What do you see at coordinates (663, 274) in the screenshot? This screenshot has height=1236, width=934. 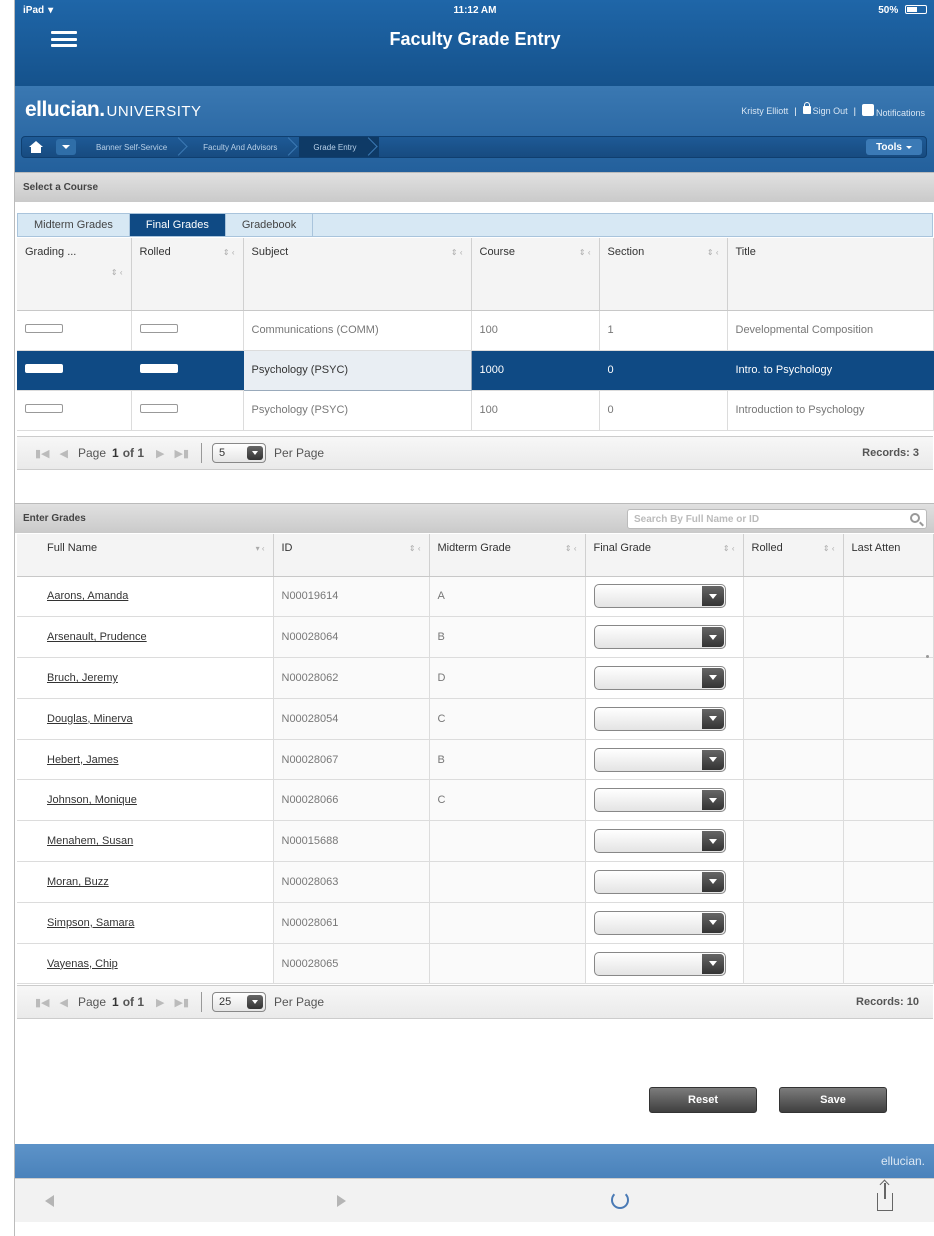 I see `col-section: Section ⇕ ‹` at bounding box center [663, 274].